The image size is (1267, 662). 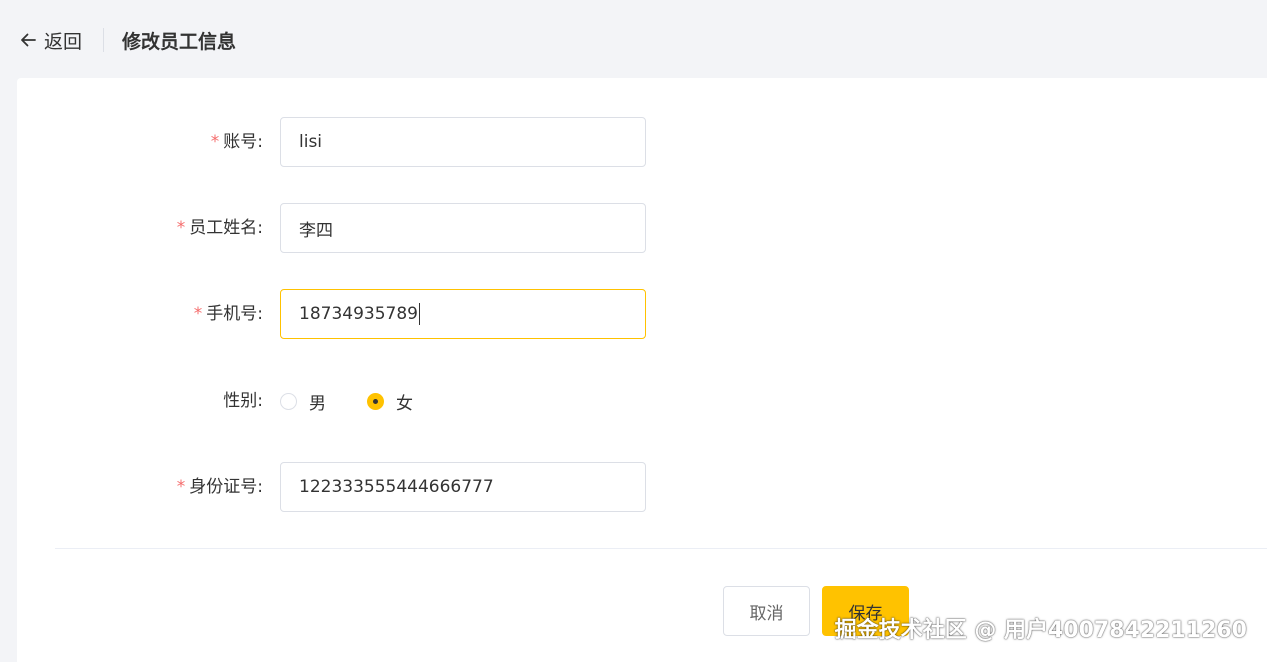 What do you see at coordinates (288, 401) in the screenshot?
I see `radio-circle` at bounding box center [288, 401].